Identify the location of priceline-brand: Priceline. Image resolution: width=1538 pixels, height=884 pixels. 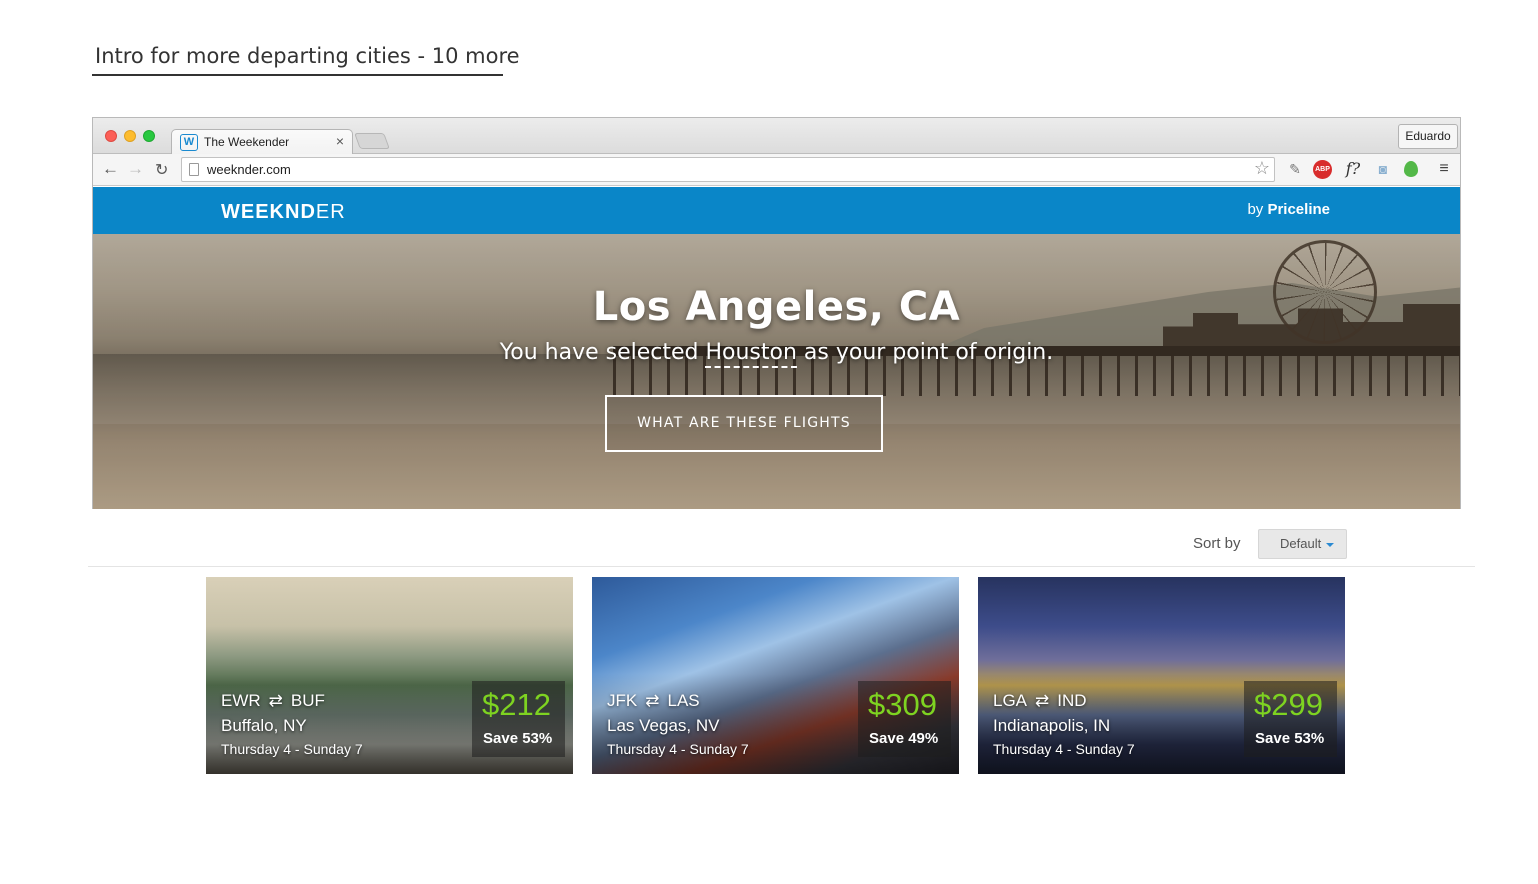
(1298, 209).